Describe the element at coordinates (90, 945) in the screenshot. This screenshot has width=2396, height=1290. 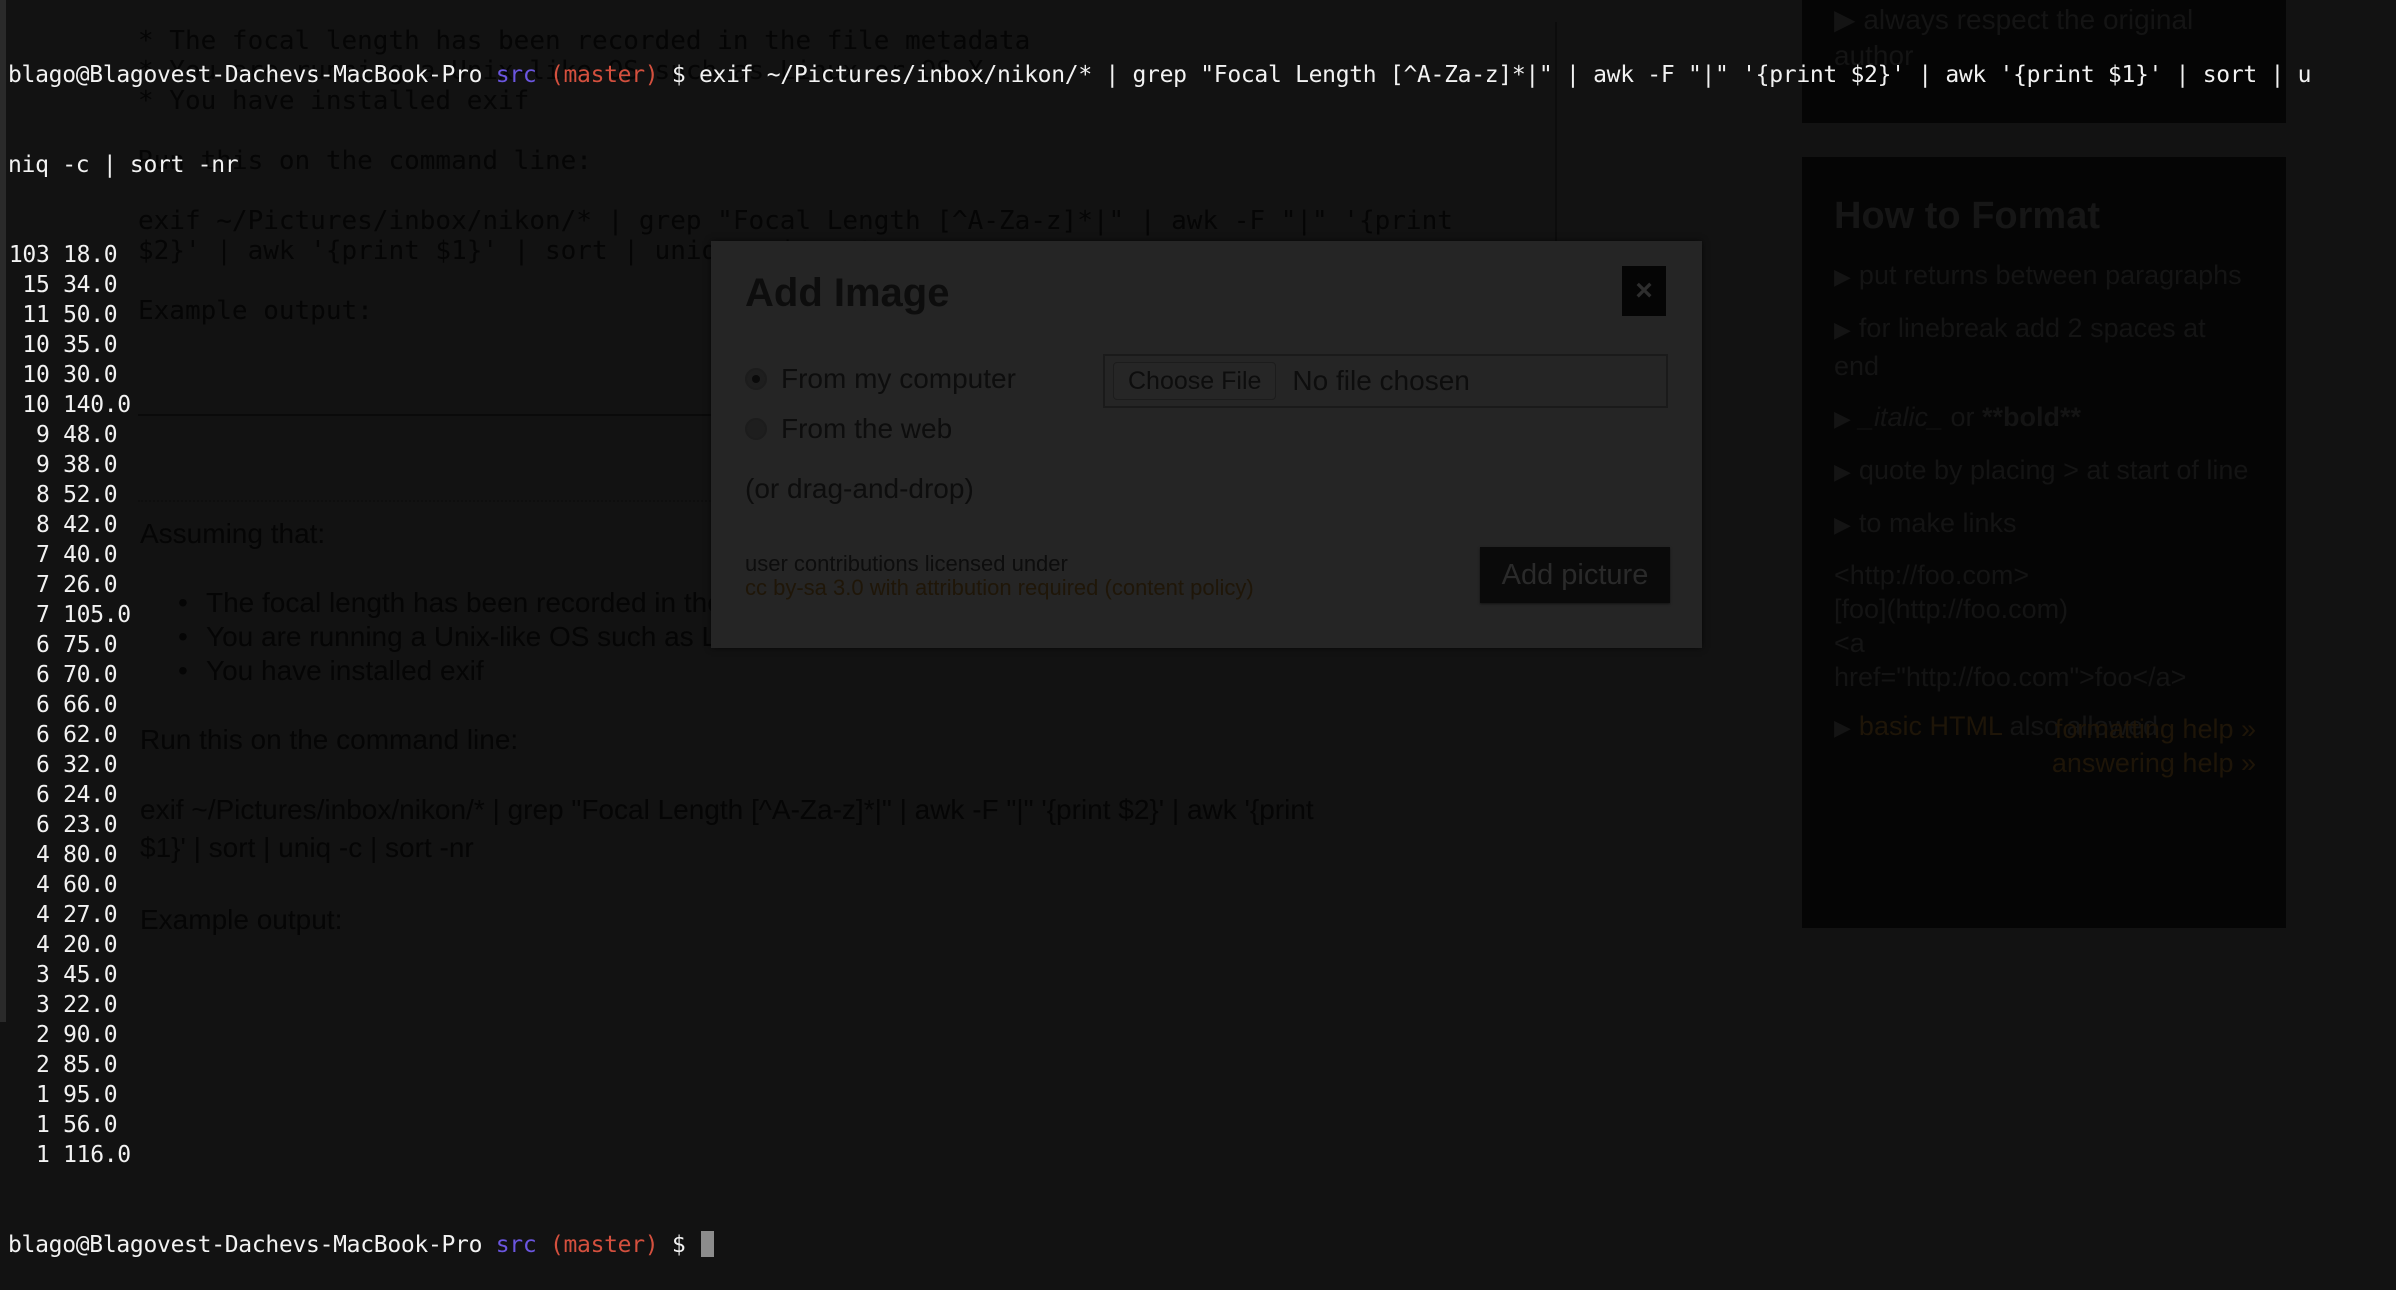
I see `output-focal-length: 20.0` at that location.